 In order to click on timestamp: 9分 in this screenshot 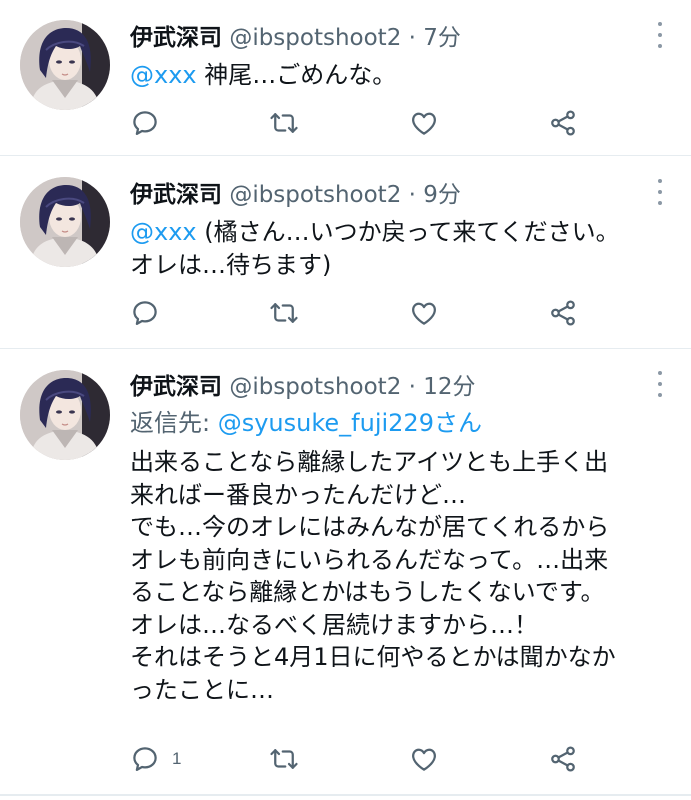, I will do `click(442, 195)`.